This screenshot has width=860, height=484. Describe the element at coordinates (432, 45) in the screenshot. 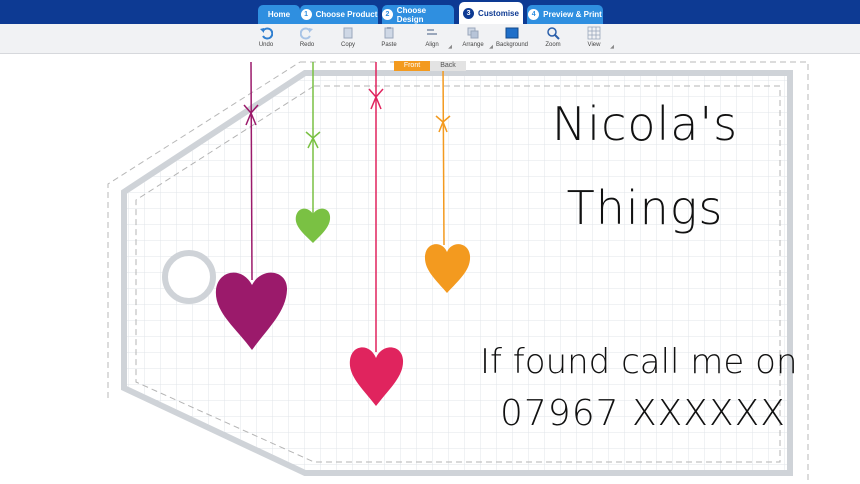

I see `align-label: Align` at that location.